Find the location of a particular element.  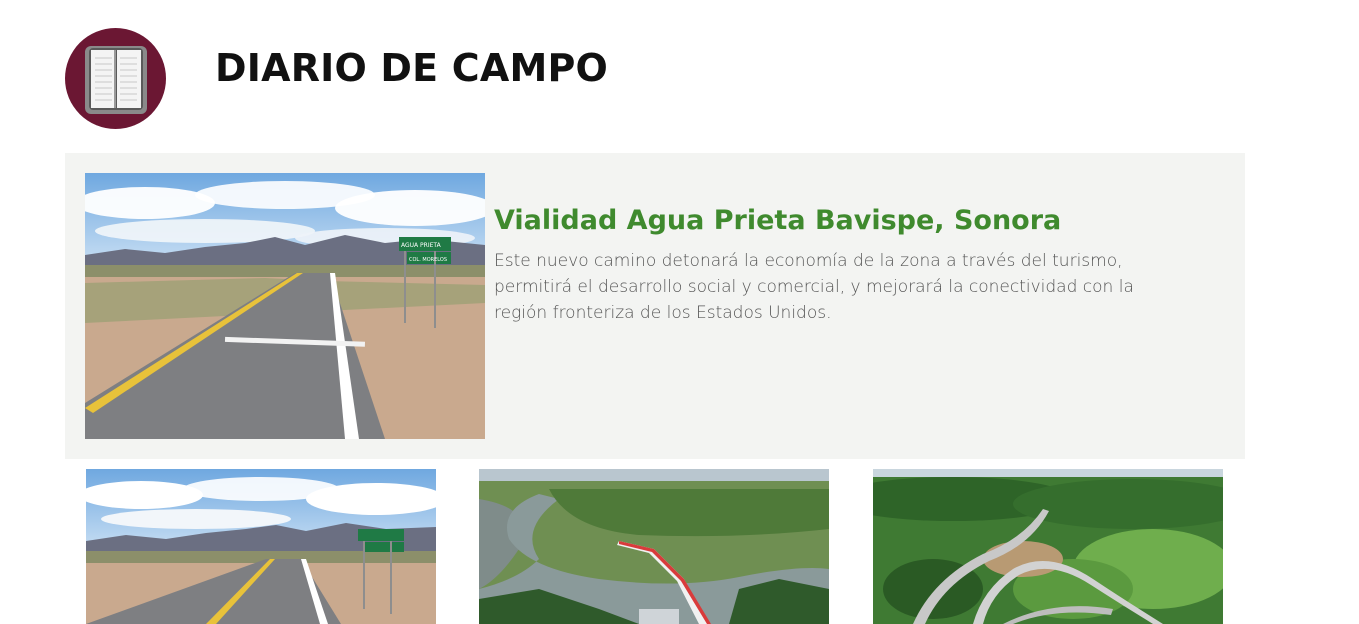

svg-text: AGUA PRIETA is located at coordinates (421, 245).